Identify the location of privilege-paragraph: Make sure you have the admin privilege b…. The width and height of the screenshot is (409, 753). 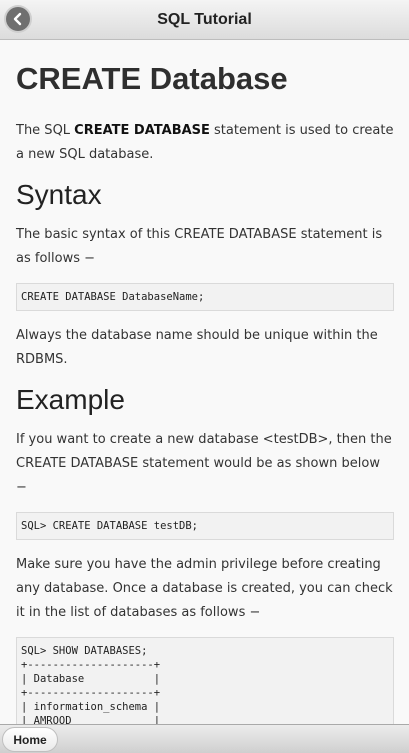
(204, 588).